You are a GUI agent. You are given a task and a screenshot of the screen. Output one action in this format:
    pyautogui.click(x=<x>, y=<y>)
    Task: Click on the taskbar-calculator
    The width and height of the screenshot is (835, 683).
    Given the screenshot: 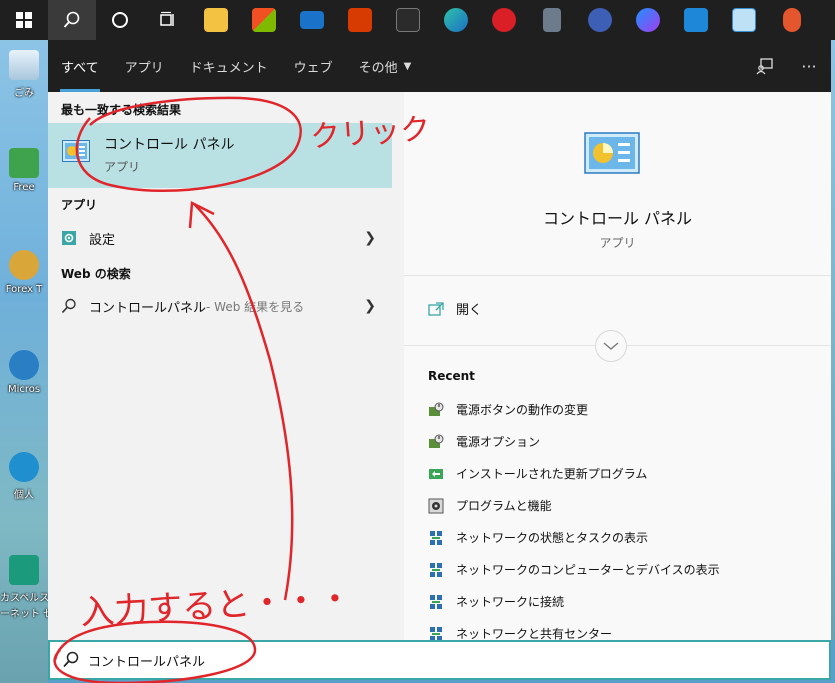 What is the action you would take?
    pyautogui.click(x=552, y=20)
    